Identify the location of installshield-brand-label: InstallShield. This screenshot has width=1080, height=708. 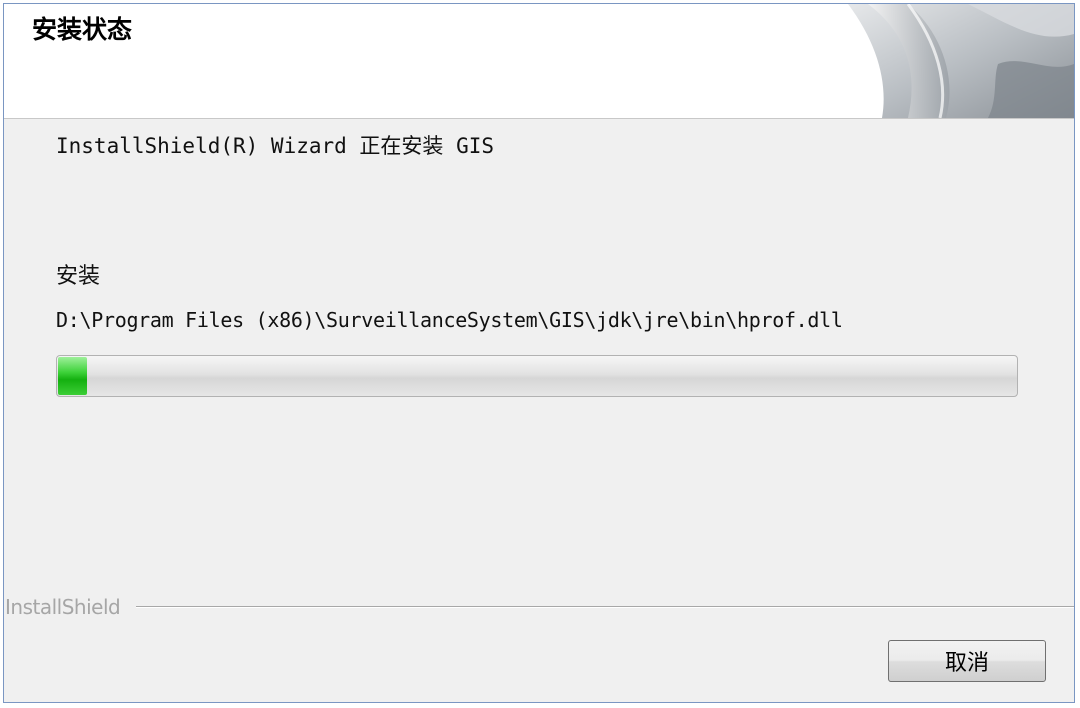
(63, 607).